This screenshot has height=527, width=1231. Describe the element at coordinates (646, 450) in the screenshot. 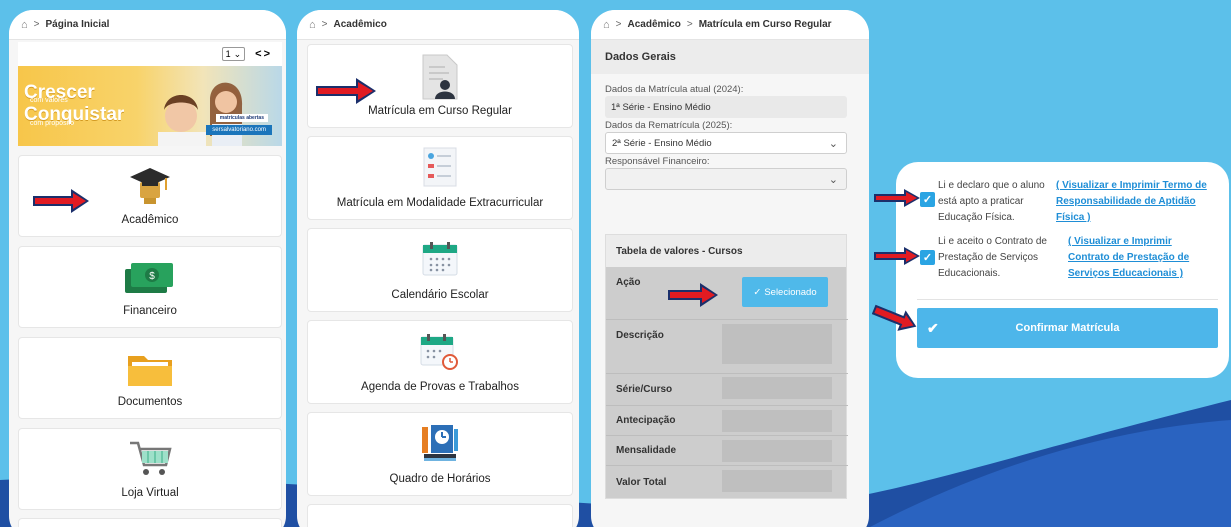

I see `row-label: Mensalidade` at that location.